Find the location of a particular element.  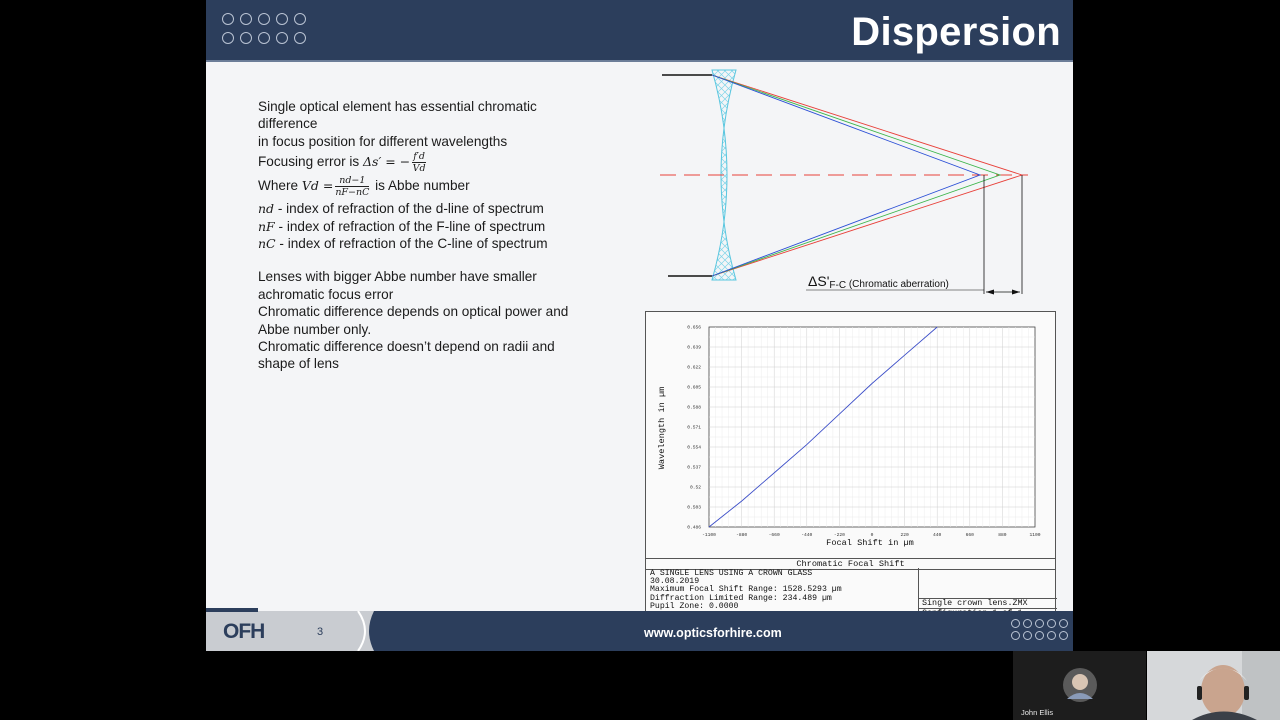

y-tick-label: 0.486 is located at coordinates (694, 528).